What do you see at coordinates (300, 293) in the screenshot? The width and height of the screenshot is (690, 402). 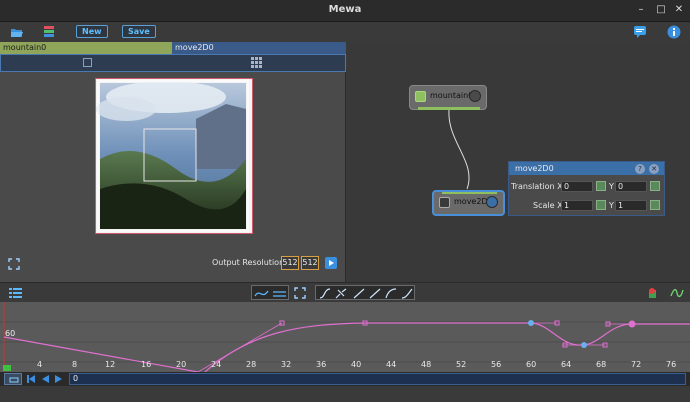 I see `fit-timeline-icon` at bounding box center [300, 293].